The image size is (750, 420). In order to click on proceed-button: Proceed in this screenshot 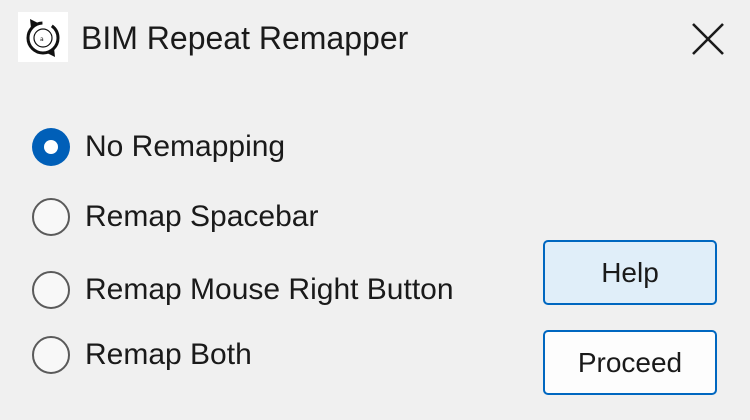, I will do `click(630, 362)`.